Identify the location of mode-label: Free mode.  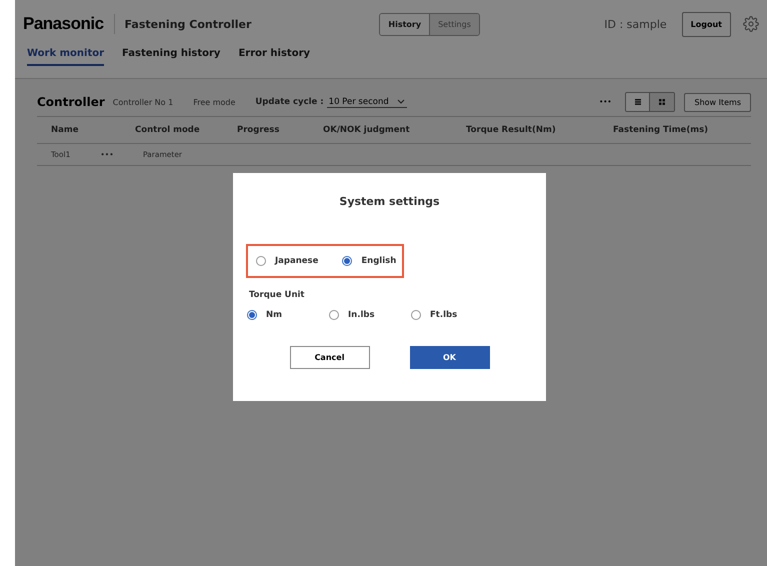
(214, 102).